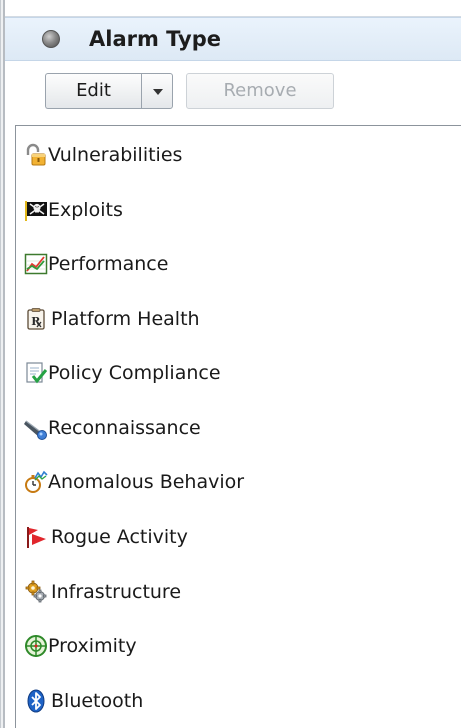  What do you see at coordinates (233, 8) in the screenshot?
I see `panel-top-spacer` at bounding box center [233, 8].